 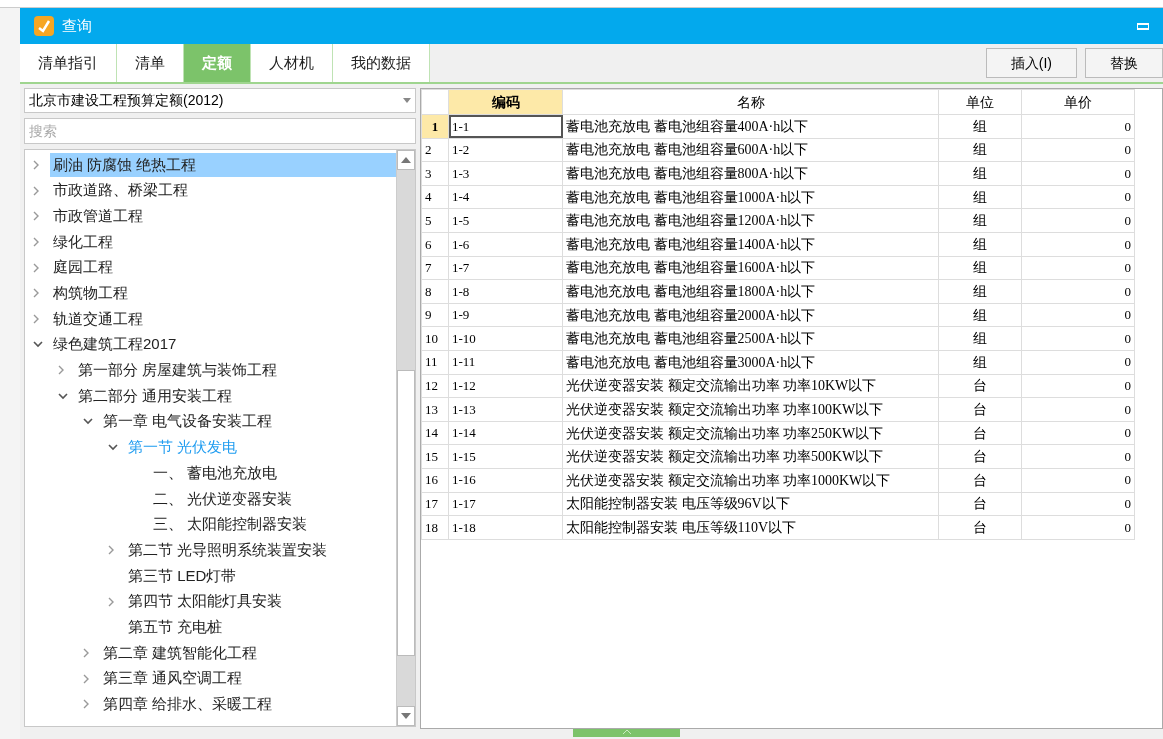 I want to click on row-number: 5, so click(x=435, y=220).